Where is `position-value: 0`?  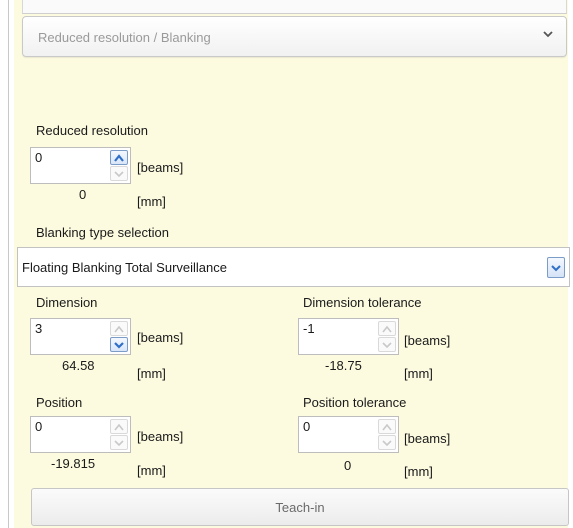 position-value: 0 is located at coordinates (38, 426).